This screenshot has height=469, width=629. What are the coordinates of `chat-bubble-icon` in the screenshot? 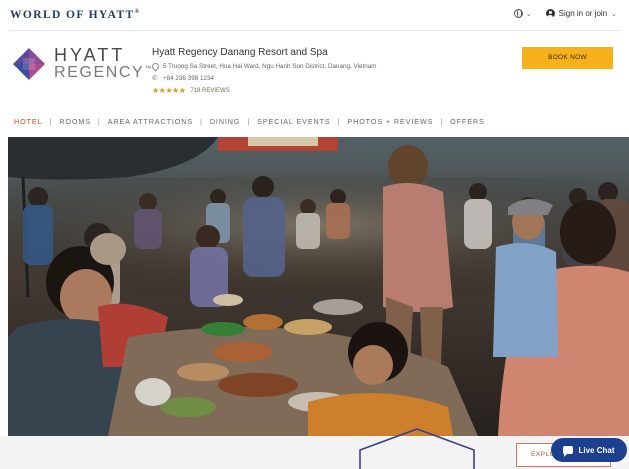 It's located at (568, 451).